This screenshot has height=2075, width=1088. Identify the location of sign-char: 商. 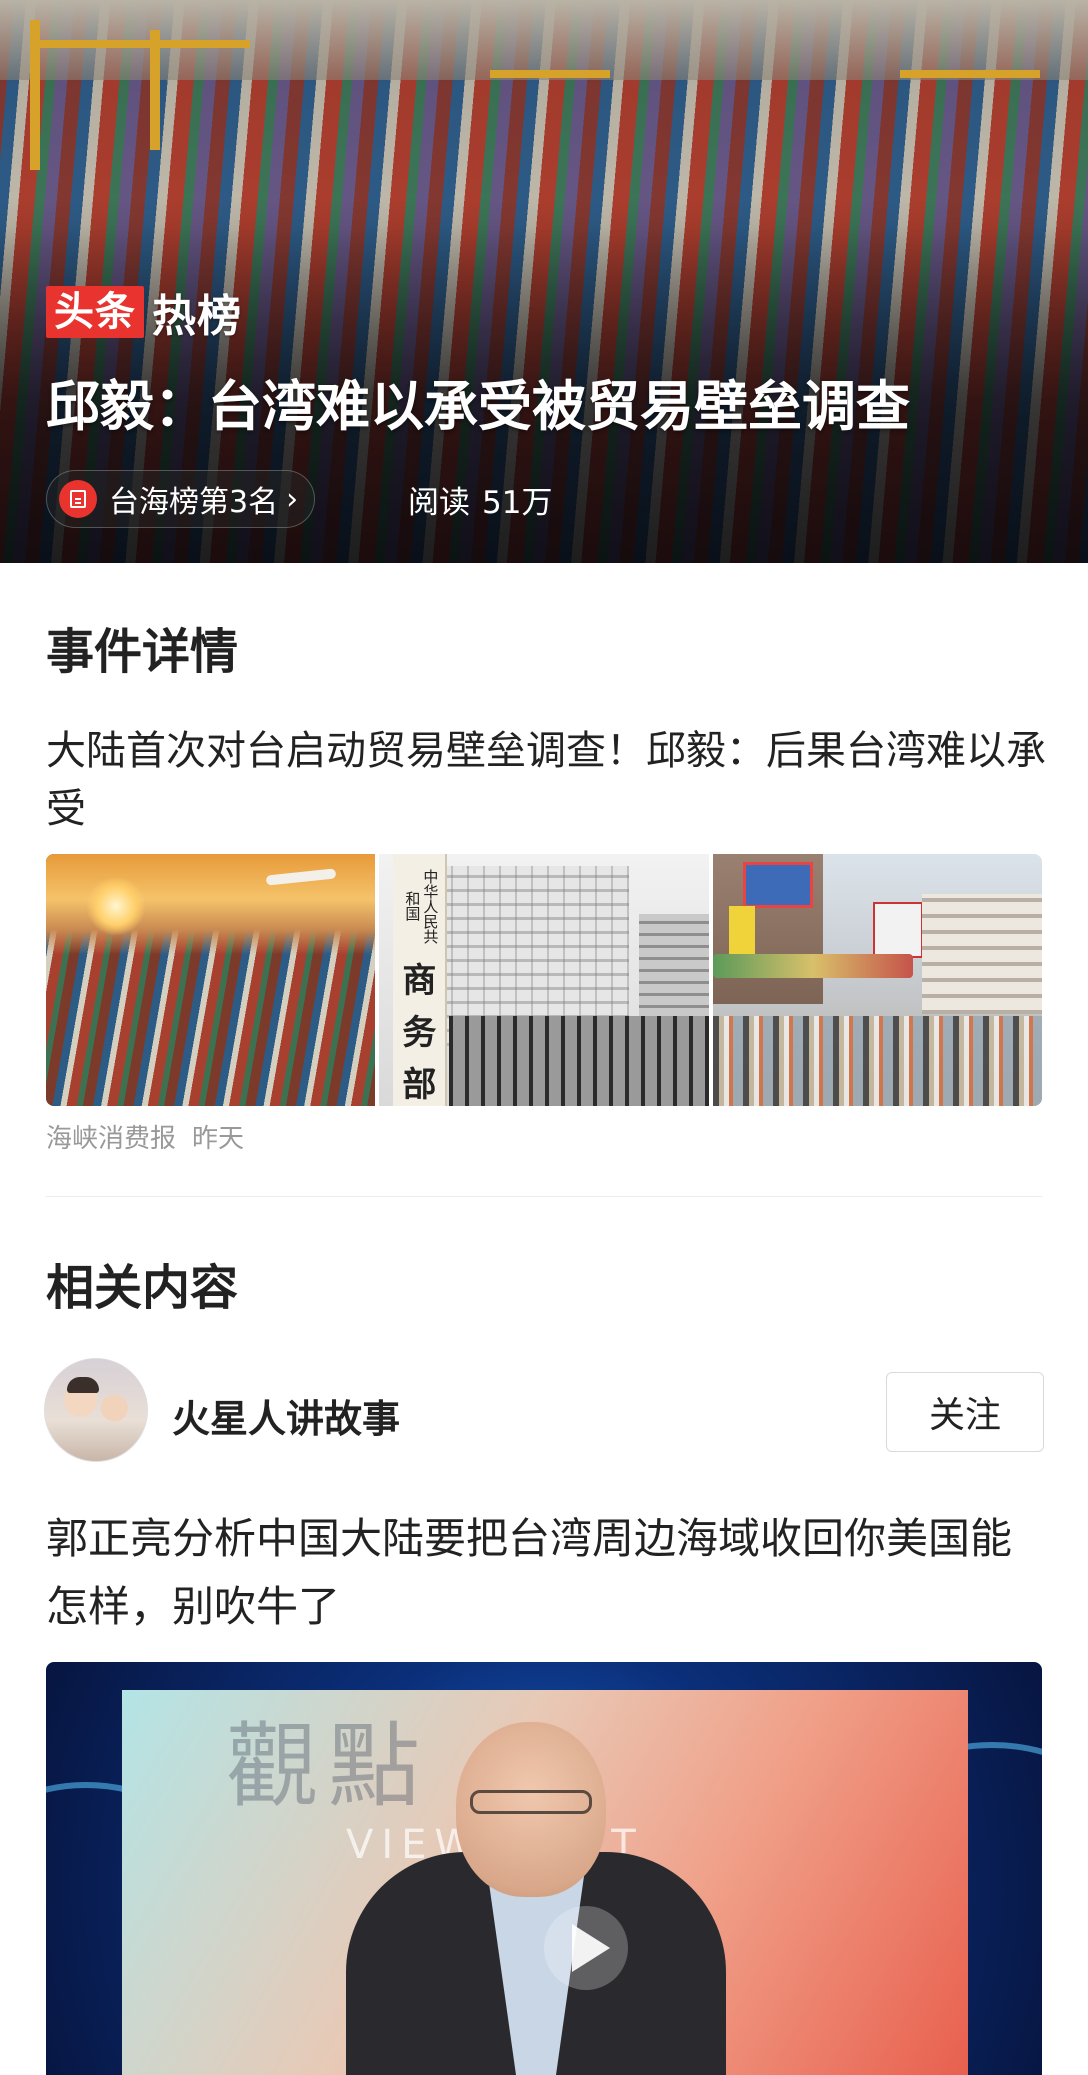
(419, 981).